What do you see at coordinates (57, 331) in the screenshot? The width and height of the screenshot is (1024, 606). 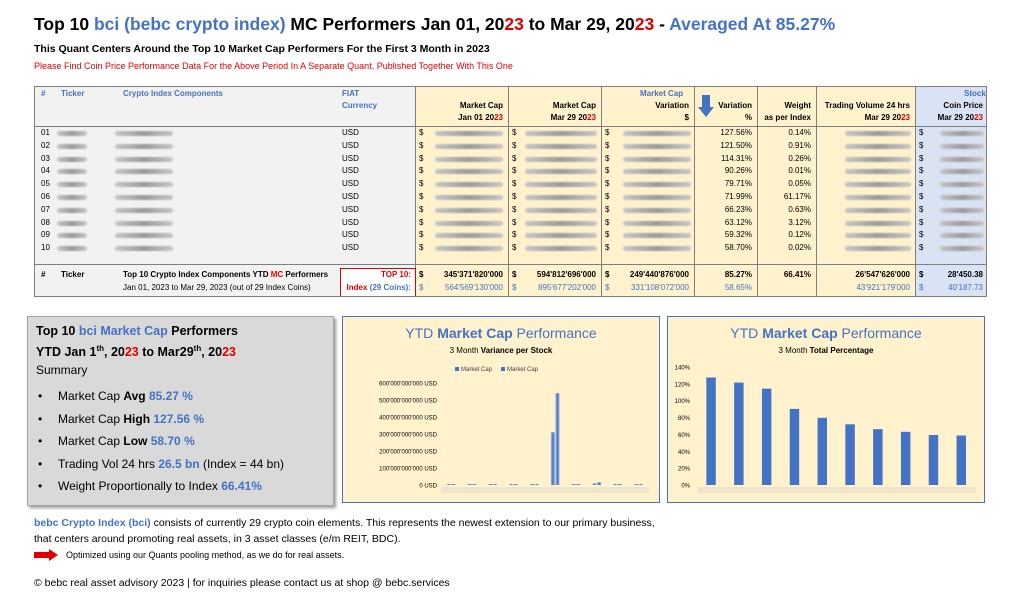 I see `summary-heading-text: Top 10` at bounding box center [57, 331].